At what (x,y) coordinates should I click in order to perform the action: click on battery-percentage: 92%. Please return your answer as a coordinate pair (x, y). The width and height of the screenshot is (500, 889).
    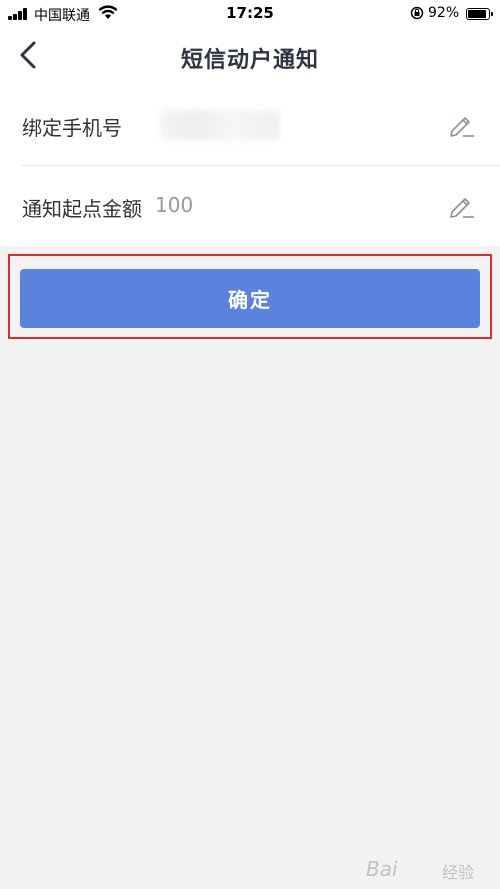
    Looking at the image, I should click on (444, 13).